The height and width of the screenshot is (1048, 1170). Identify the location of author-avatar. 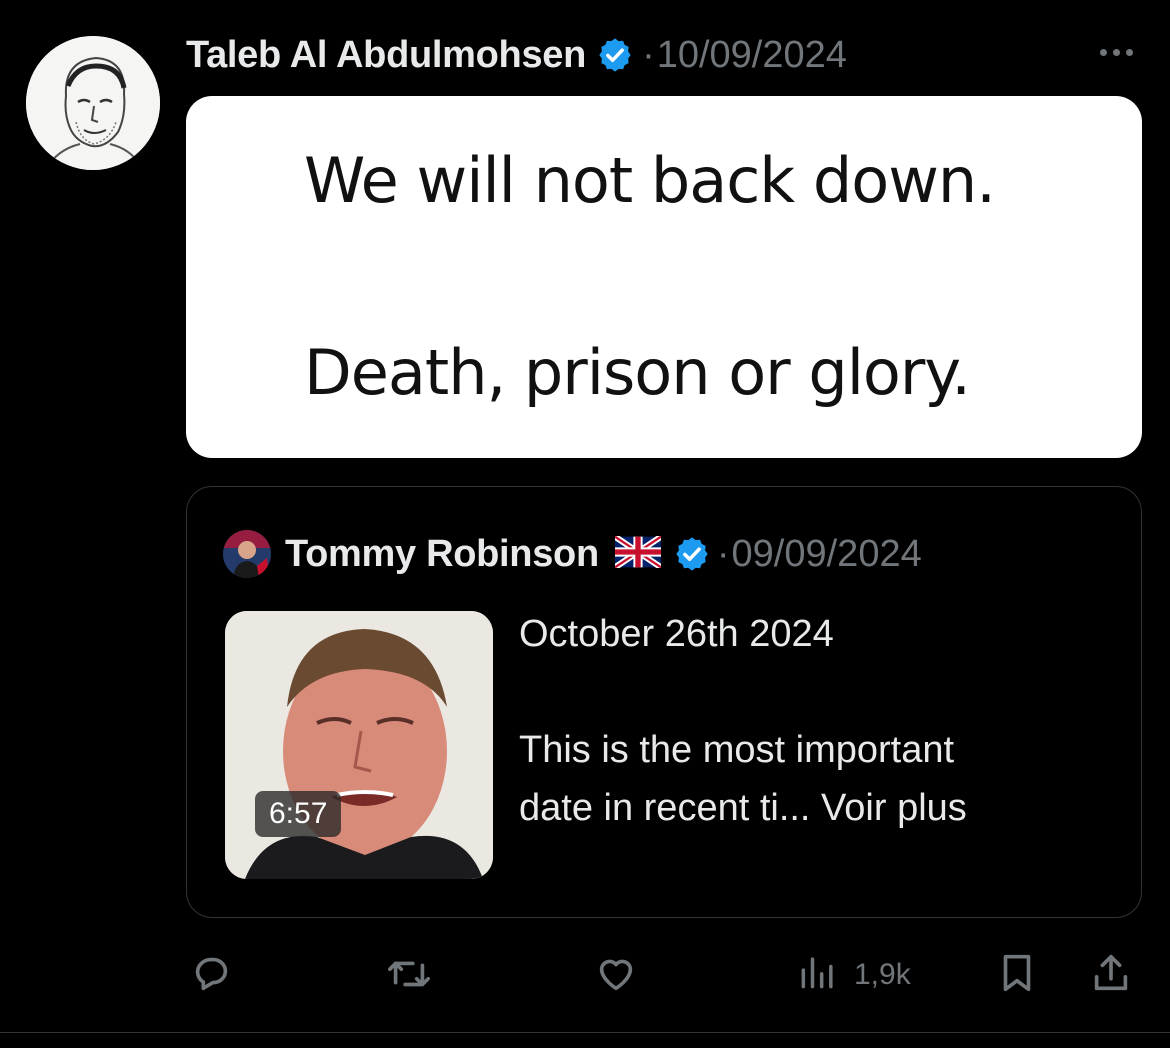
(93, 103).